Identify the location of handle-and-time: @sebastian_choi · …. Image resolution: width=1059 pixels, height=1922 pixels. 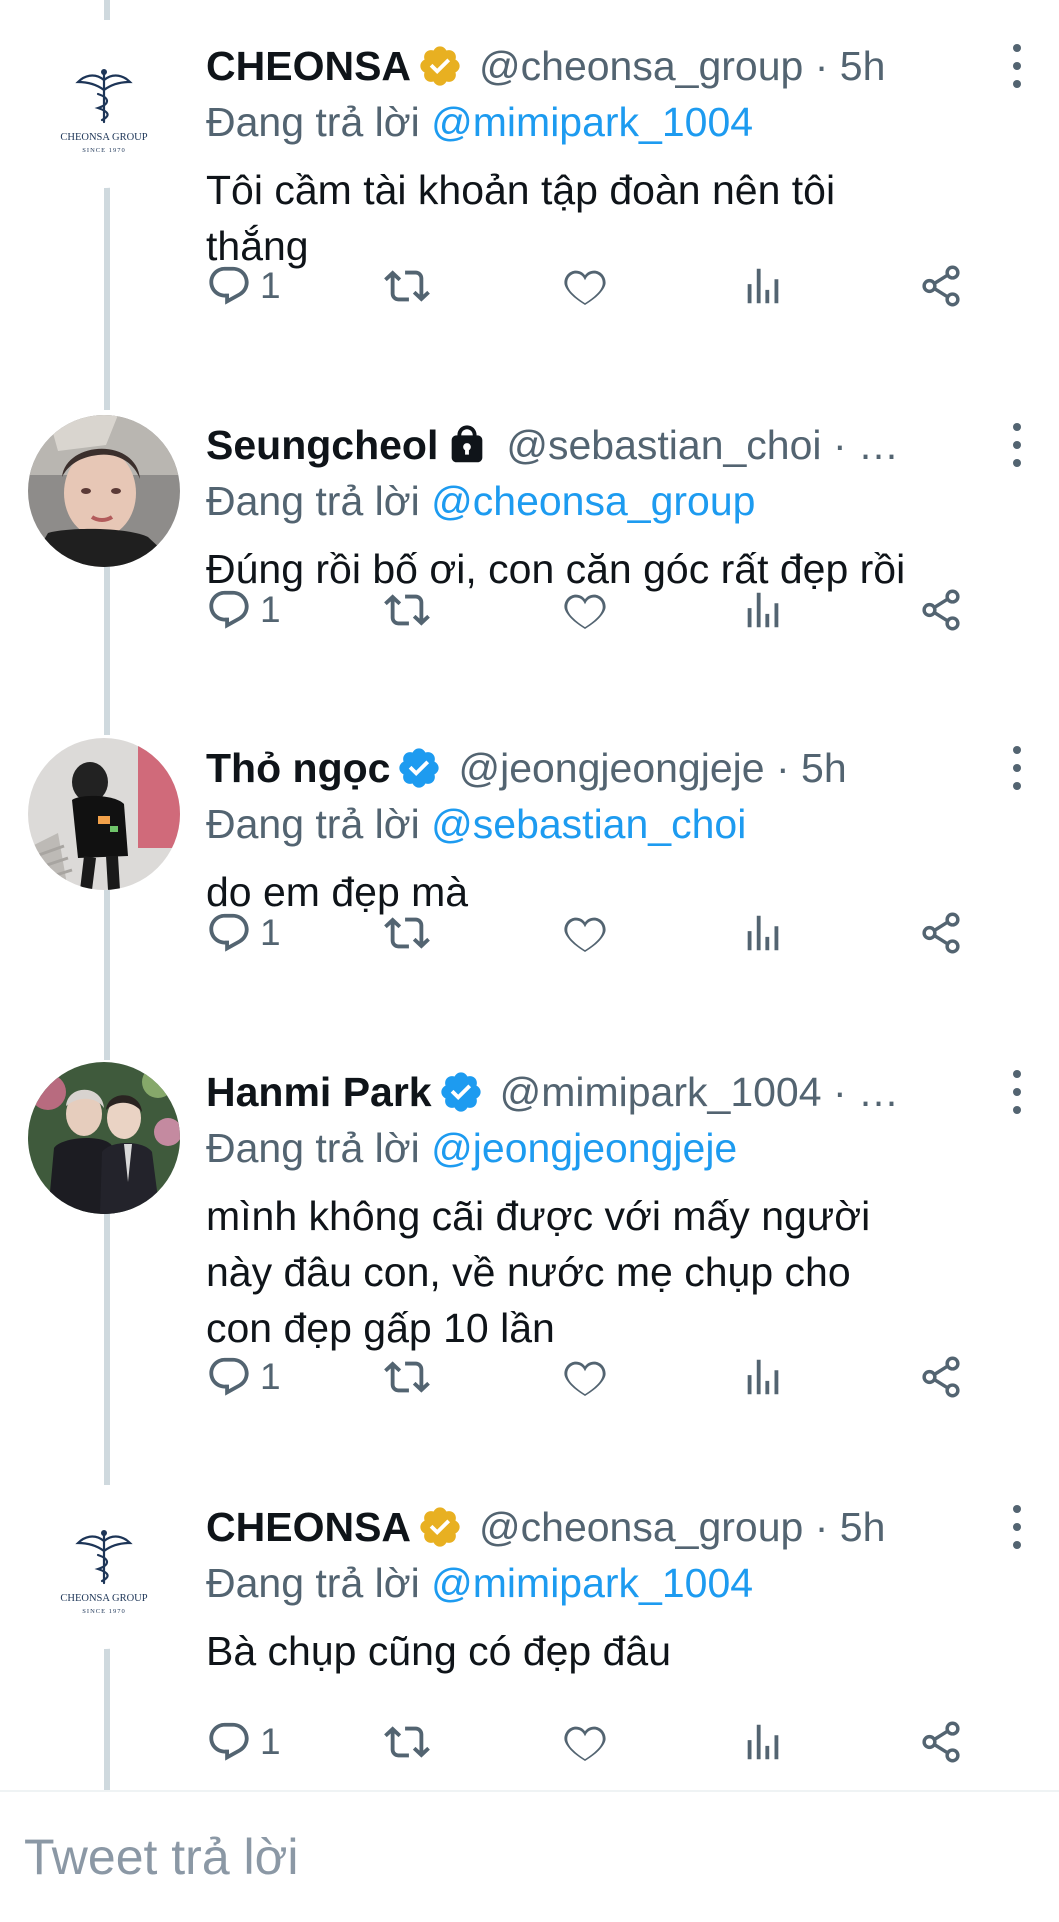
(762, 445).